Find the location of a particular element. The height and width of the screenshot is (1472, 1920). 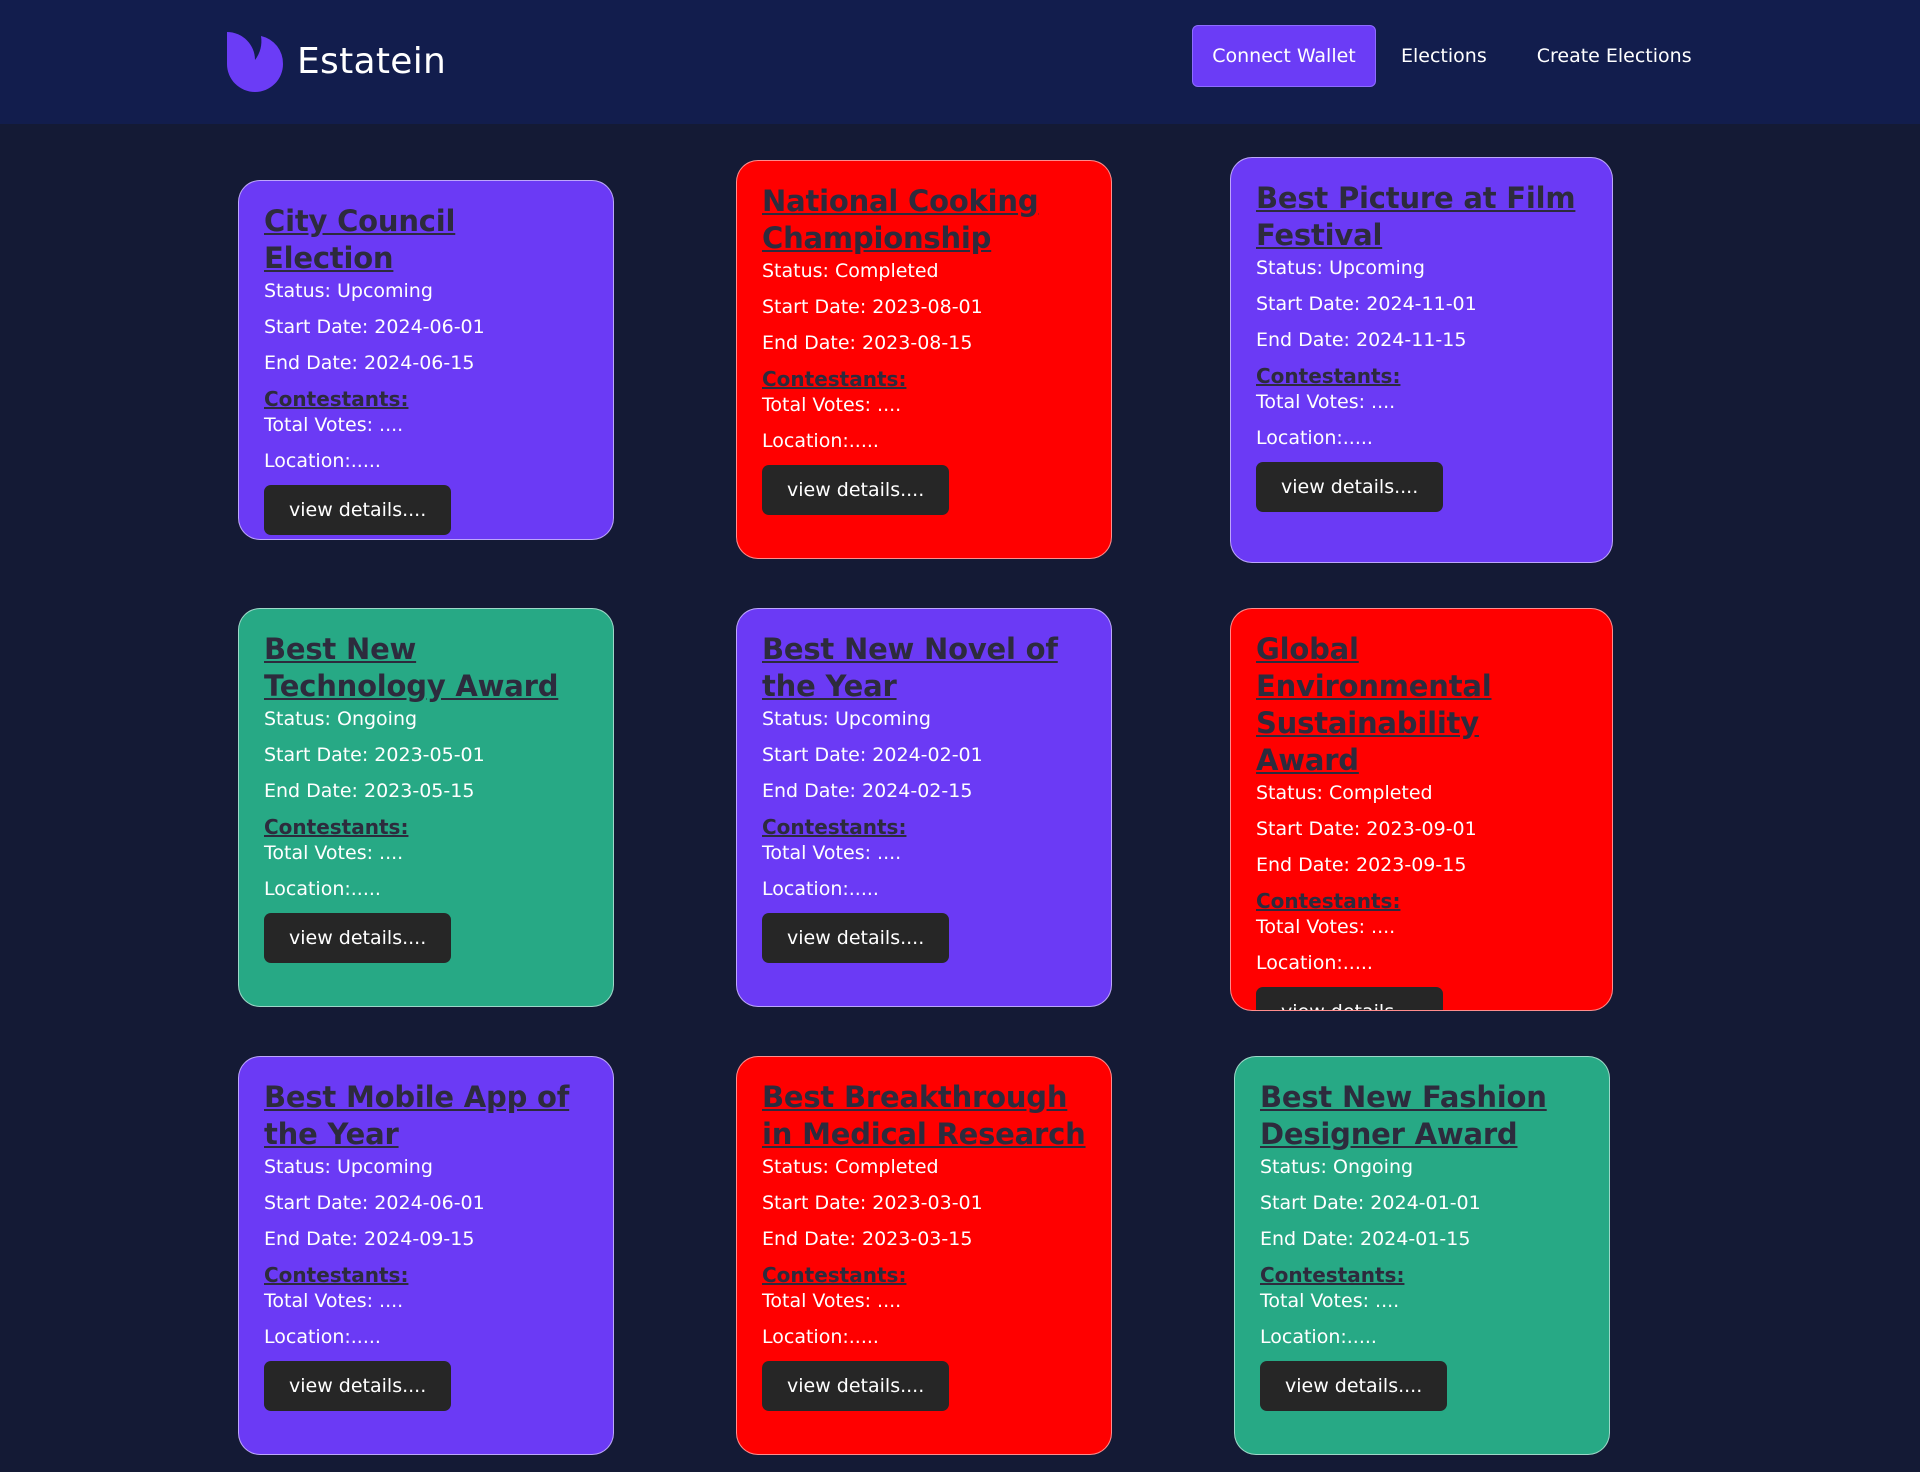

election-start-date: Start Date: 2024-01-01 is located at coordinates (1370, 1203).